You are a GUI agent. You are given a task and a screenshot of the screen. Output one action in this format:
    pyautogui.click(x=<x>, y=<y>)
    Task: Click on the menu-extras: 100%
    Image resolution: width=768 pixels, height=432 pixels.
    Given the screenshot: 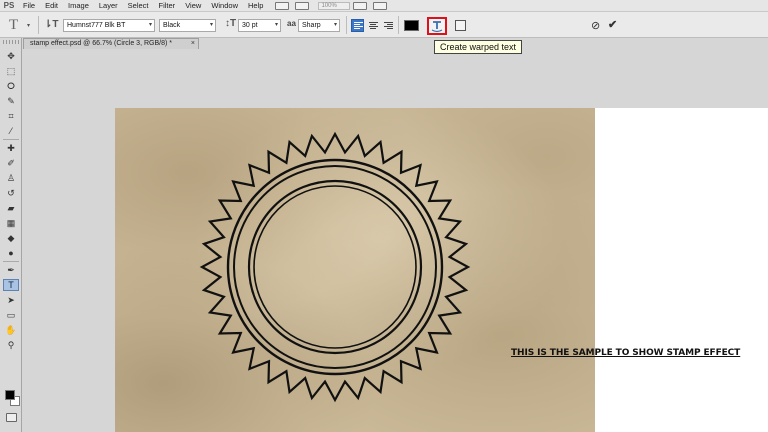 What is the action you would take?
    pyautogui.click(x=331, y=5)
    